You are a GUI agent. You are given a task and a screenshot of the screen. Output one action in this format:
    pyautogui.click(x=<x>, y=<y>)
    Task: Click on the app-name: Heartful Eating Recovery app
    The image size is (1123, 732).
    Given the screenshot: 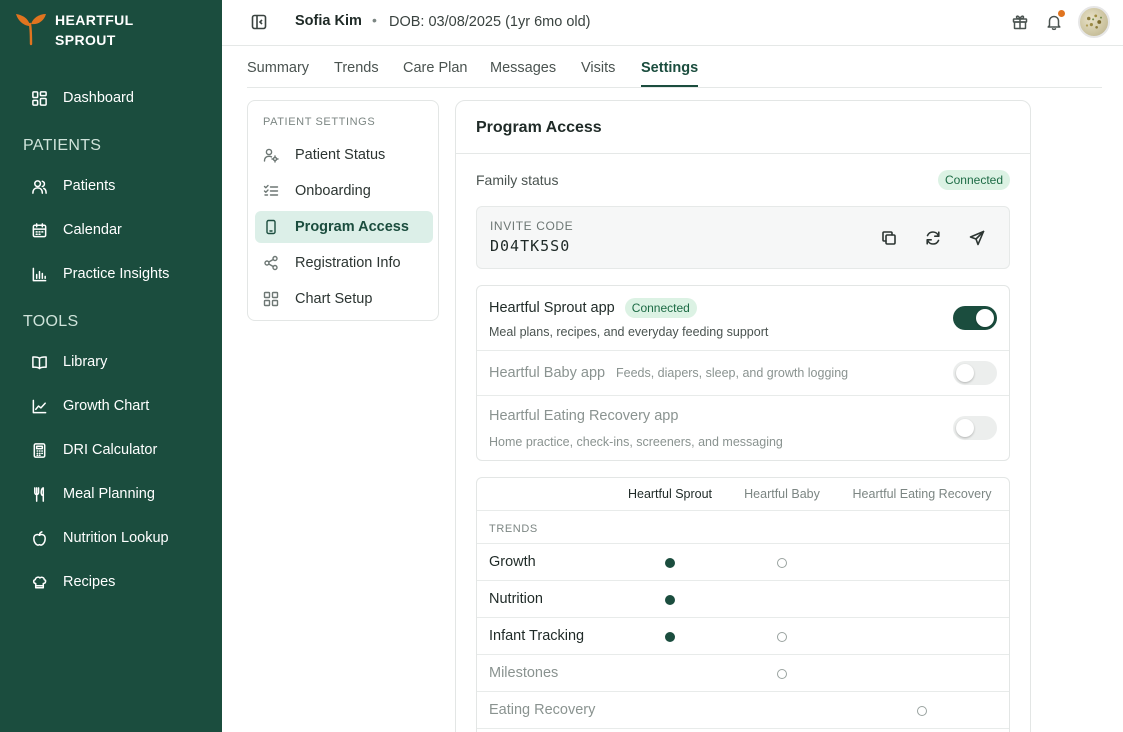 What is the action you would take?
    pyautogui.click(x=584, y=416)
    